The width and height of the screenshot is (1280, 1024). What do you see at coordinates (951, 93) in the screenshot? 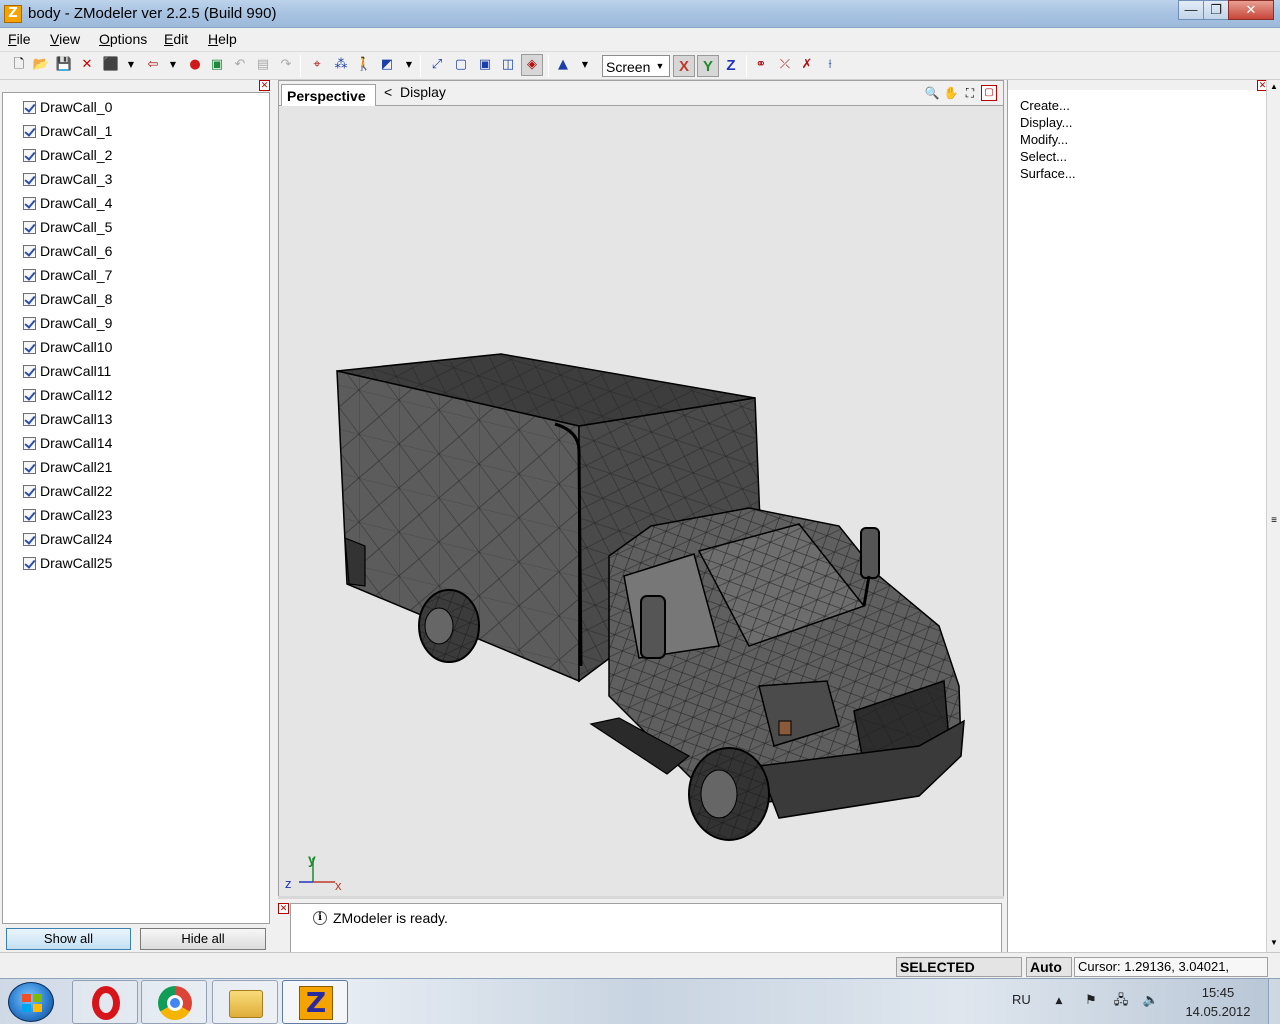
I see `pan-hand-icon: ✋` at bounding box center [951, 93].